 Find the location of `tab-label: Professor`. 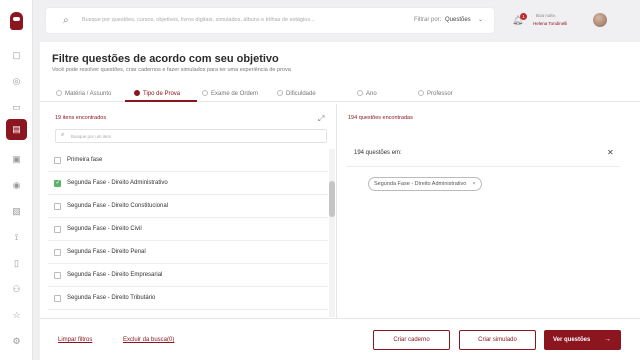

tab-label: Professor is located at coordinates (440, 94).